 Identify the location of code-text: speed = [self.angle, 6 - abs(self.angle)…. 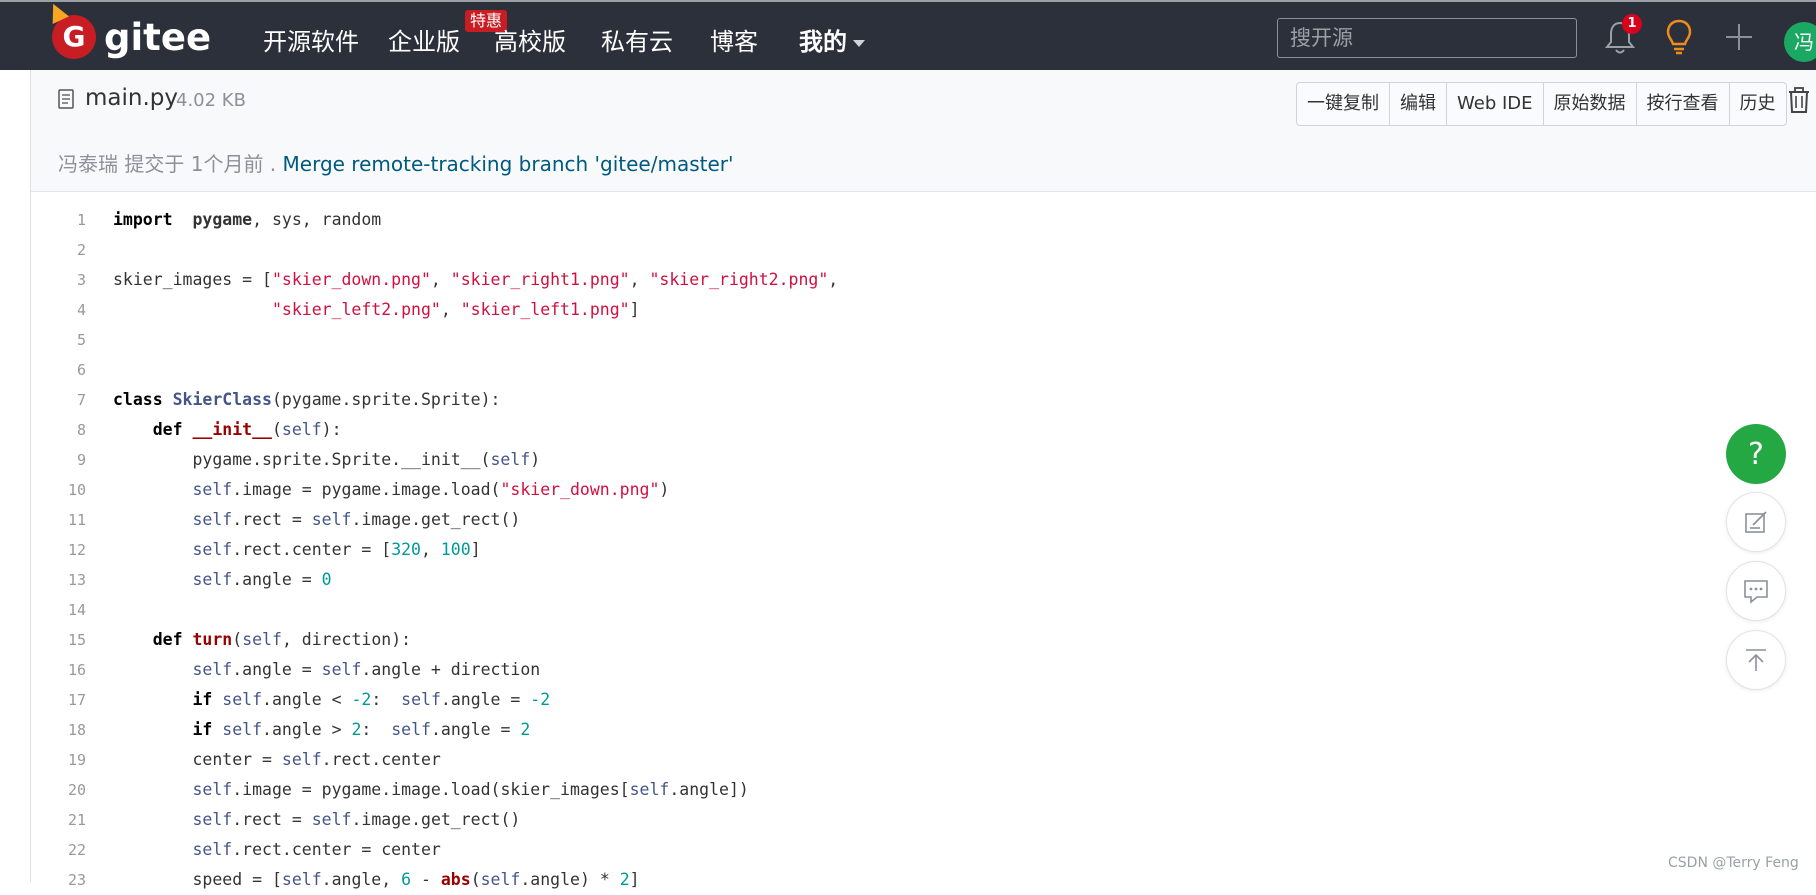
(376, 880).